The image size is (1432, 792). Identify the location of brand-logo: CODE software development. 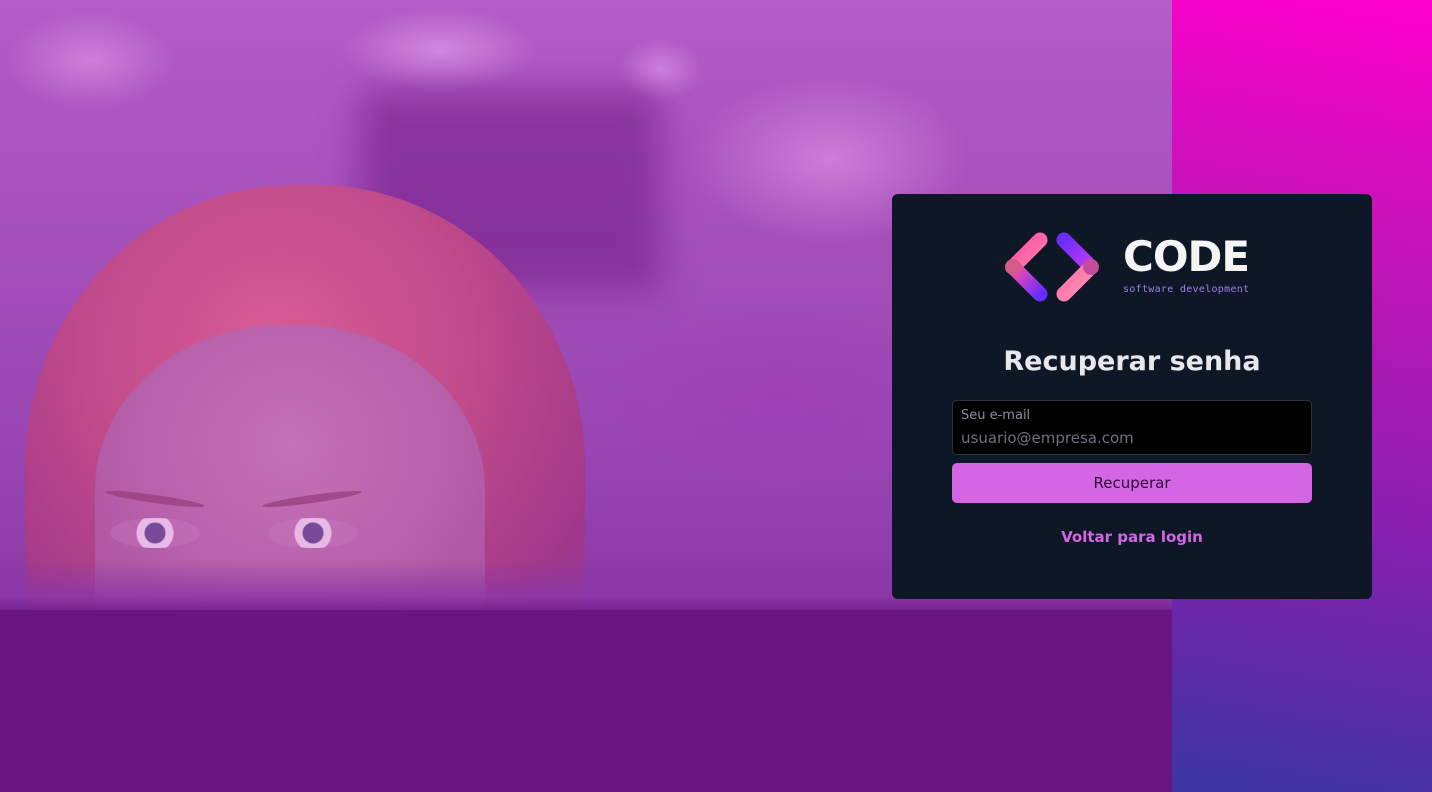
(1133, 269).